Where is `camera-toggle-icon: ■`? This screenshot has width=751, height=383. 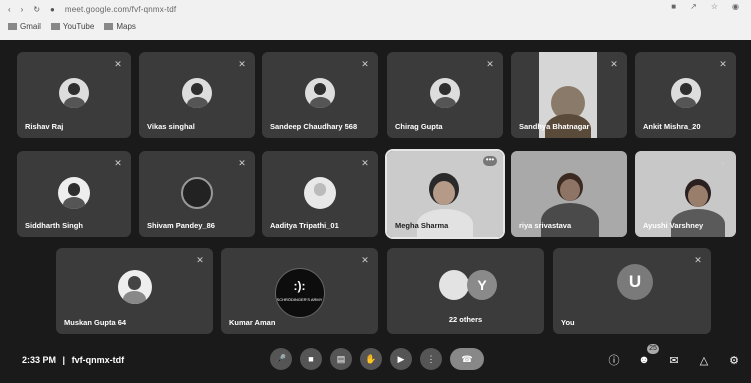
camera-toggle-icon: ■ is located at coordinates (311, 359).